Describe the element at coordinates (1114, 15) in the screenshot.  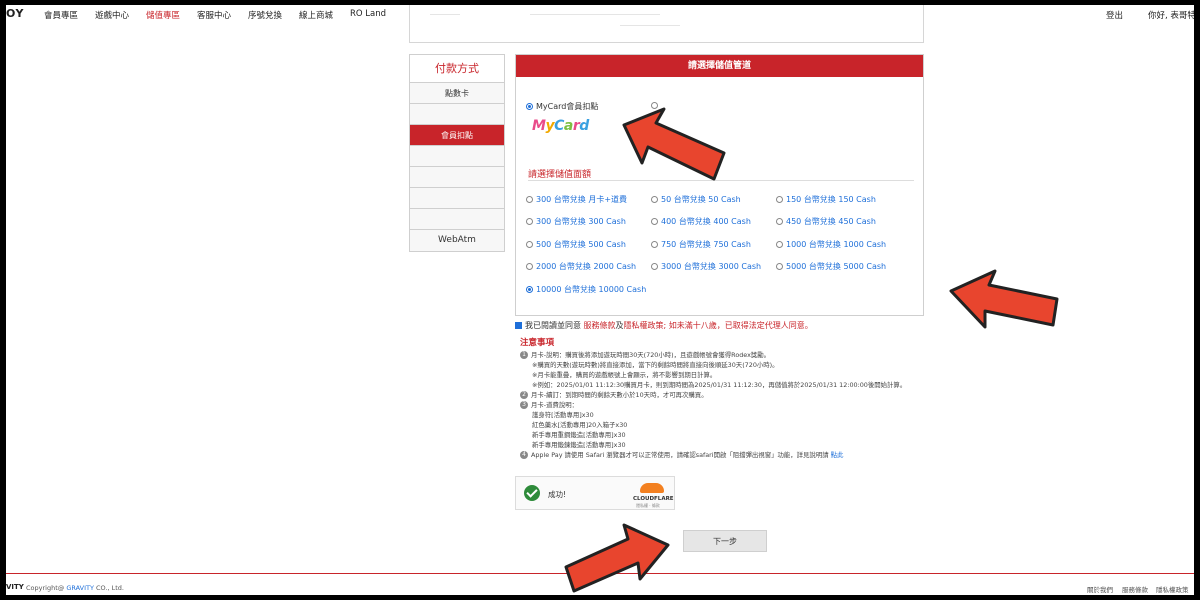
I see `logout-link: 登出` at that location.